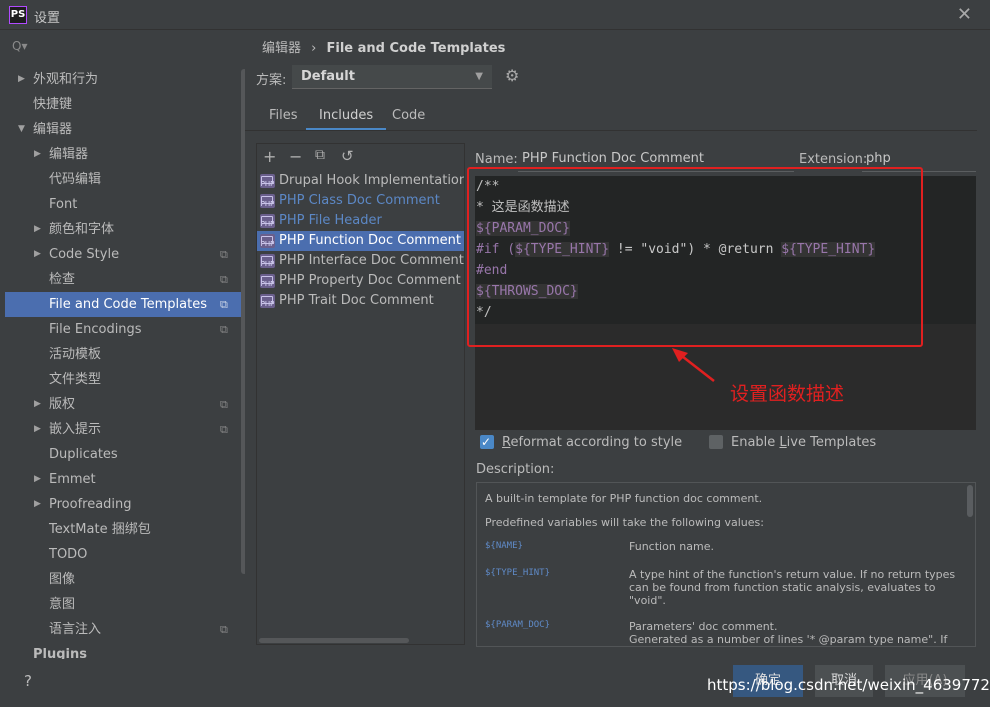  Describe the element at coordinates (125, 604) in the screenshot. I see `tree-item-intentions: 意图` at that location.